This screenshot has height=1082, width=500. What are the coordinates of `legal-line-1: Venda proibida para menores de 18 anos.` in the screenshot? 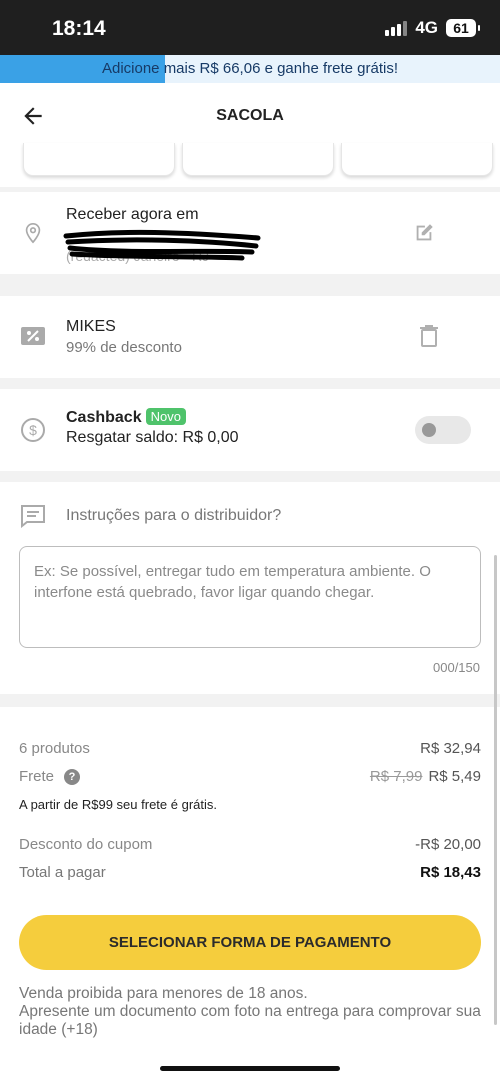 It's located at (163, 993).